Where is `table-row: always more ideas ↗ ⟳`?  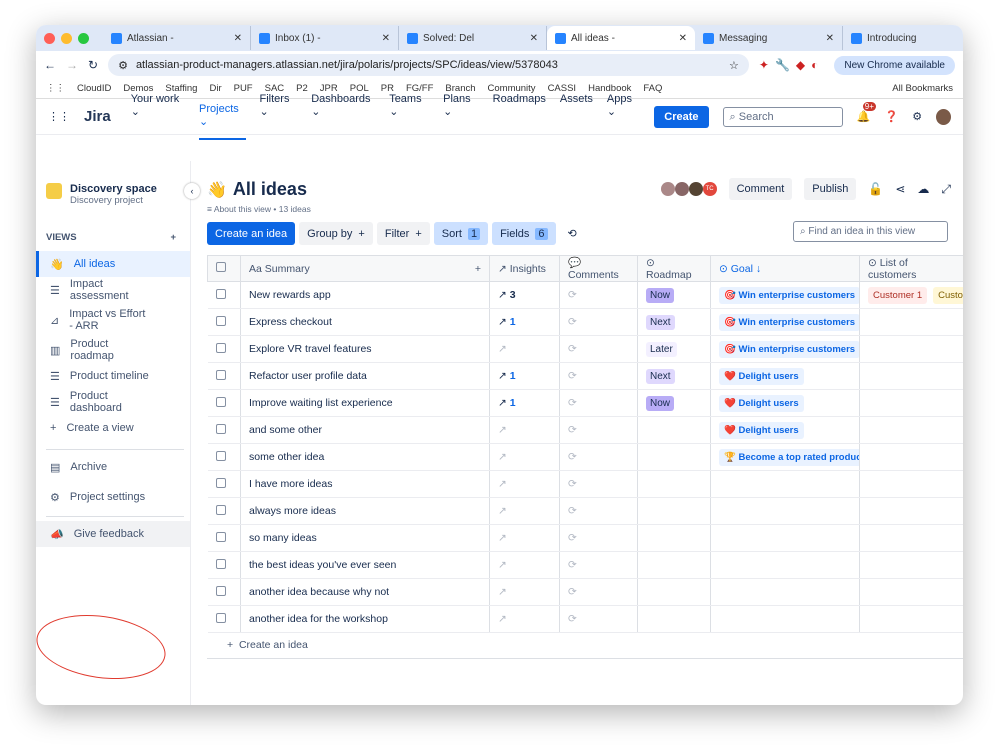 table-row: always more ideas ↗ ⟳ is located at coordinates (585, 511).